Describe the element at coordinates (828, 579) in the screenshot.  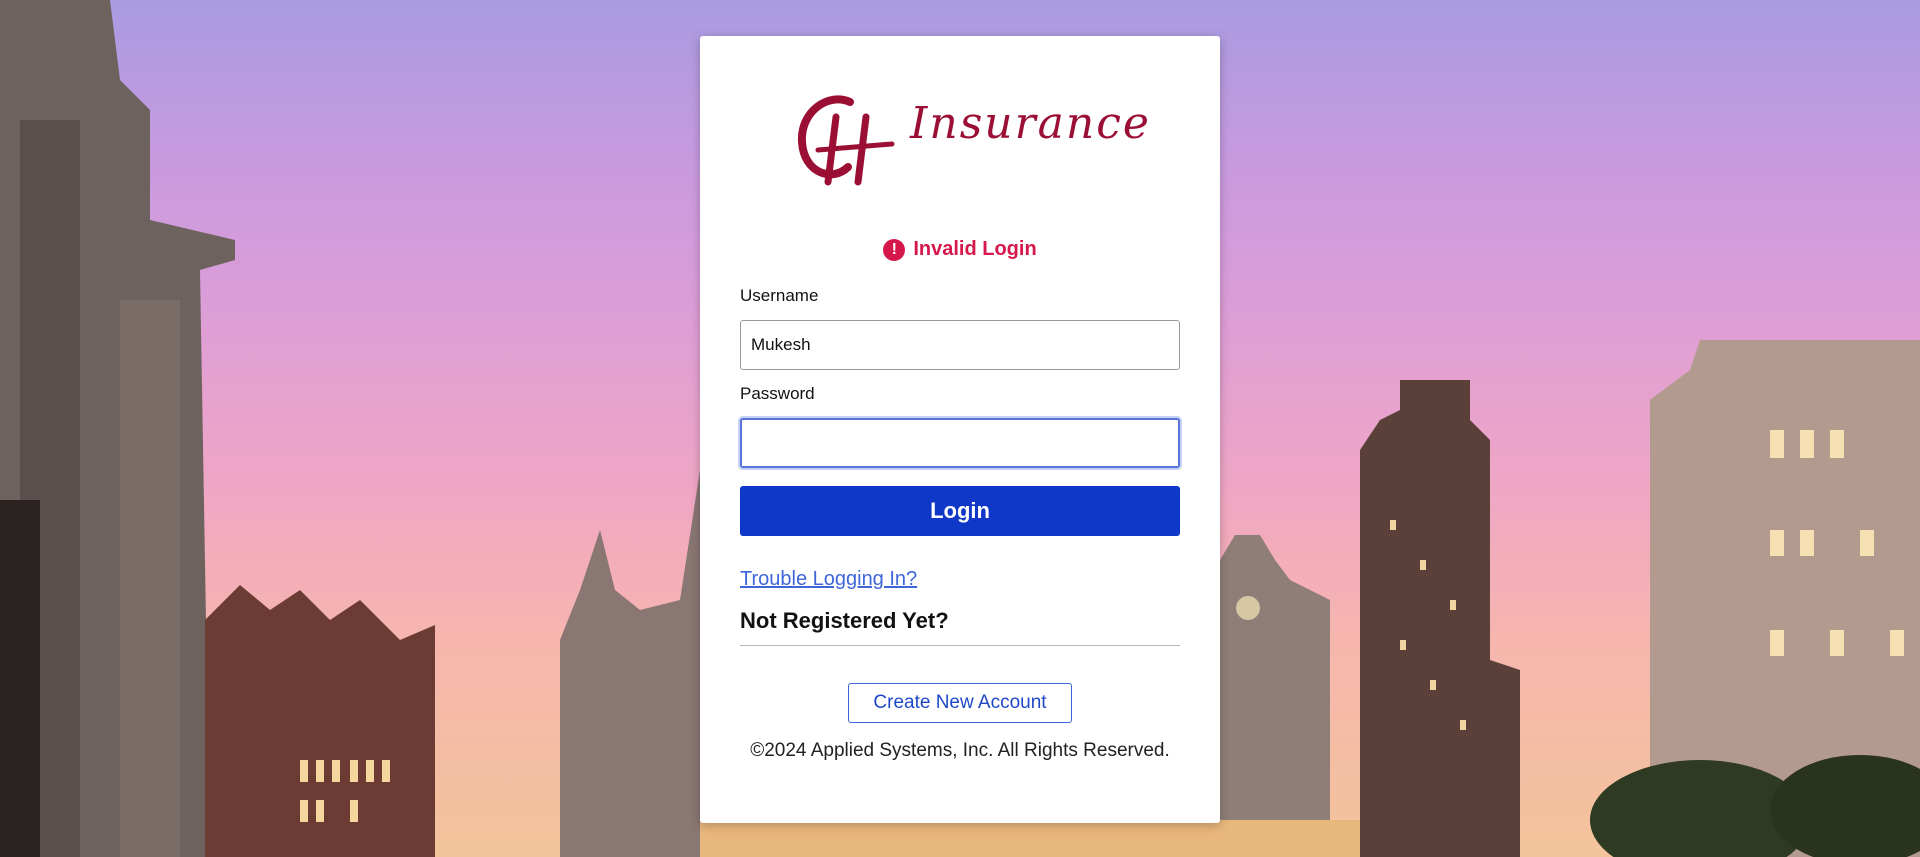
I see `trouble-logging-in-link: Trouble Logging In?` at that location.